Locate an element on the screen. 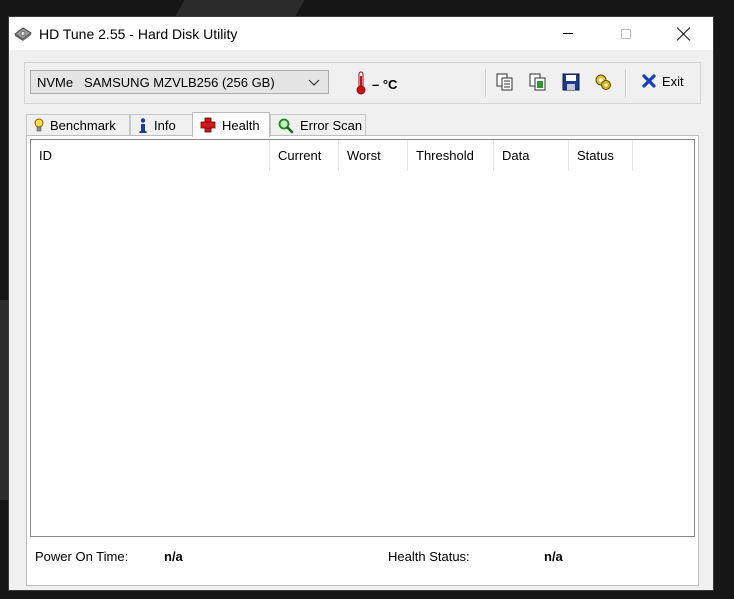 The height and width of the screenshot is (599, 734). temperature-value: – °C is located at coordinates (385, 84).